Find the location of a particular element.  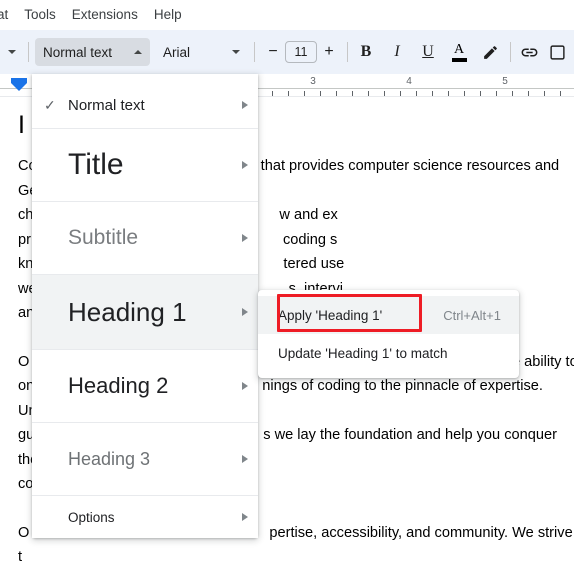

insert-link-button is located at coordinates (529, 52).